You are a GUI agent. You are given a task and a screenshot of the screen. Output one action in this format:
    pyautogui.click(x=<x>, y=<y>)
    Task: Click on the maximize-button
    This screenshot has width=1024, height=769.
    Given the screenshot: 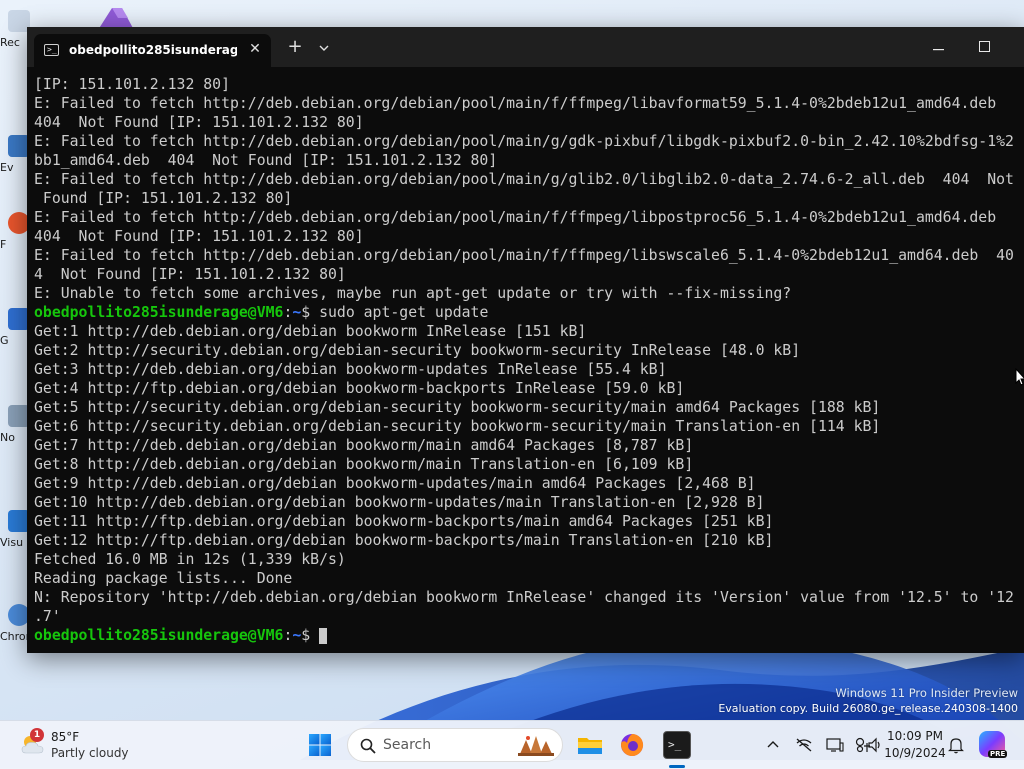 What is the action you would take?
    pyautogui.click(x=984, y=47)
    